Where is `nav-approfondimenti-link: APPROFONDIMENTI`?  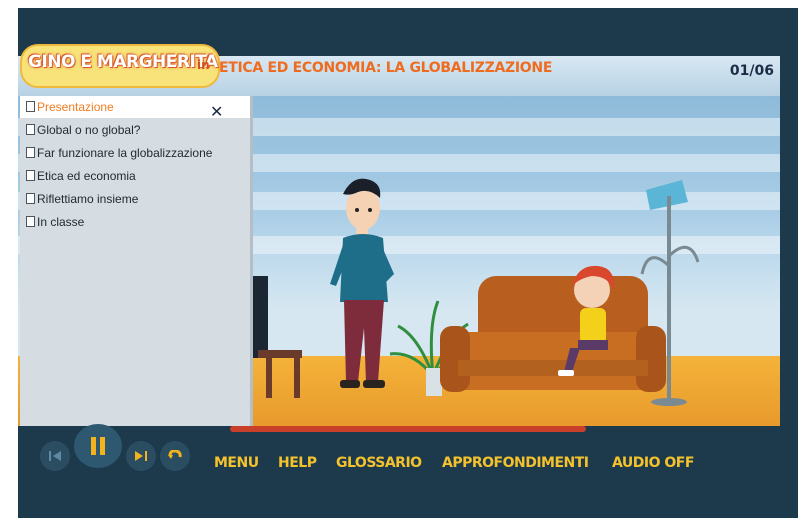
nav-approfondimenti-link: APPROFONDIMENTI is located at coordinates (515, 463).